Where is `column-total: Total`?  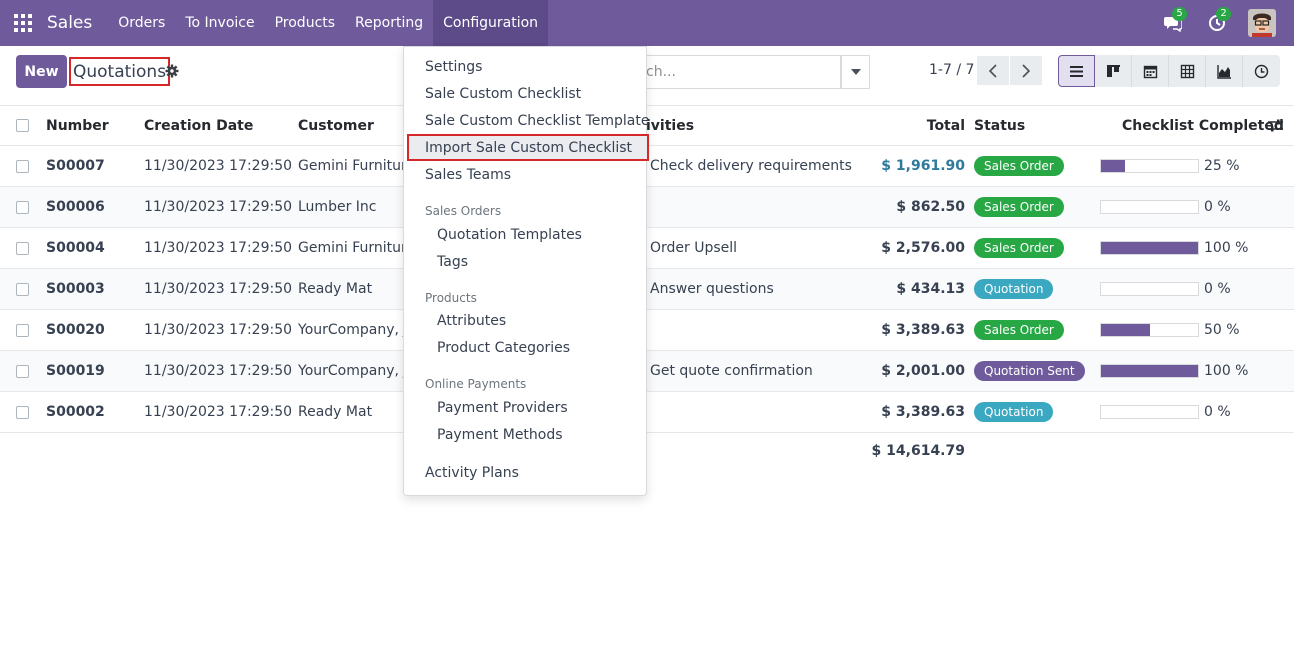 column-total: Total is located at coordinates (946, 125).